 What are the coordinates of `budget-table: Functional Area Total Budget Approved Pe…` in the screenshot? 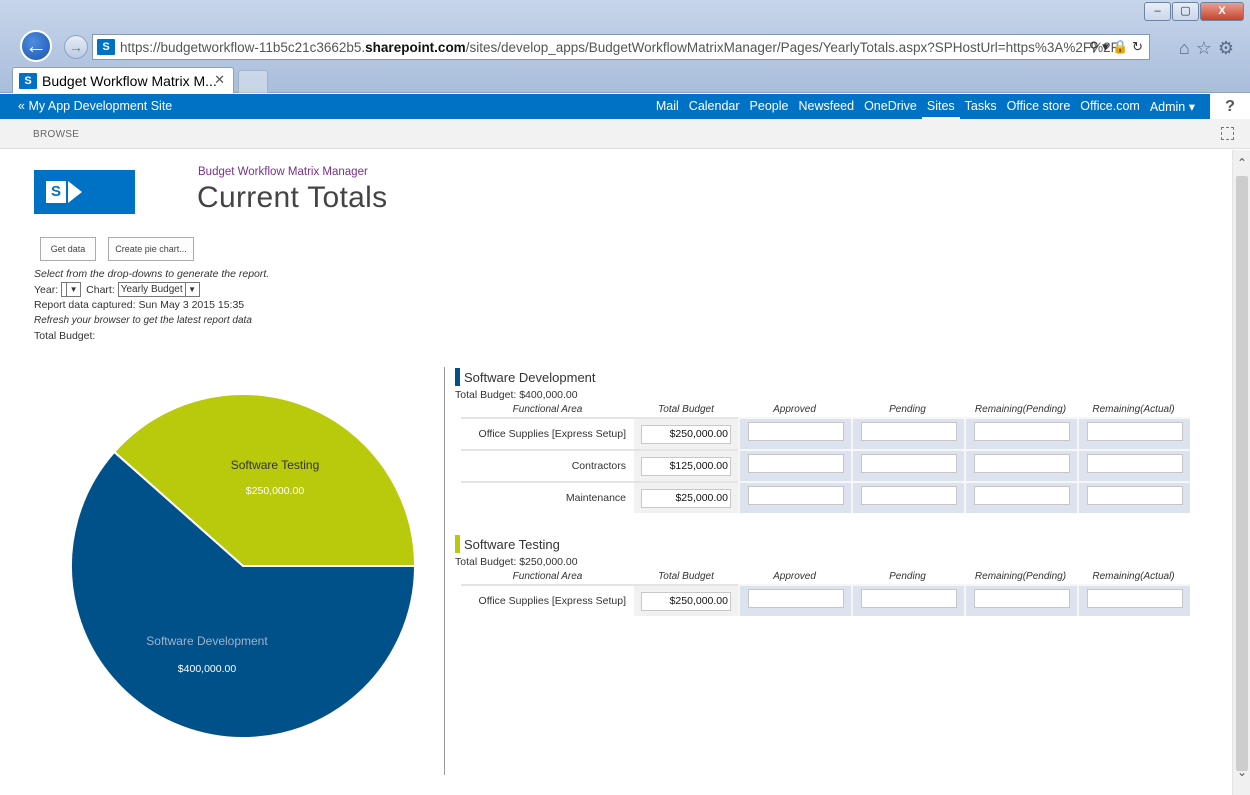 It's located at (825, 457).